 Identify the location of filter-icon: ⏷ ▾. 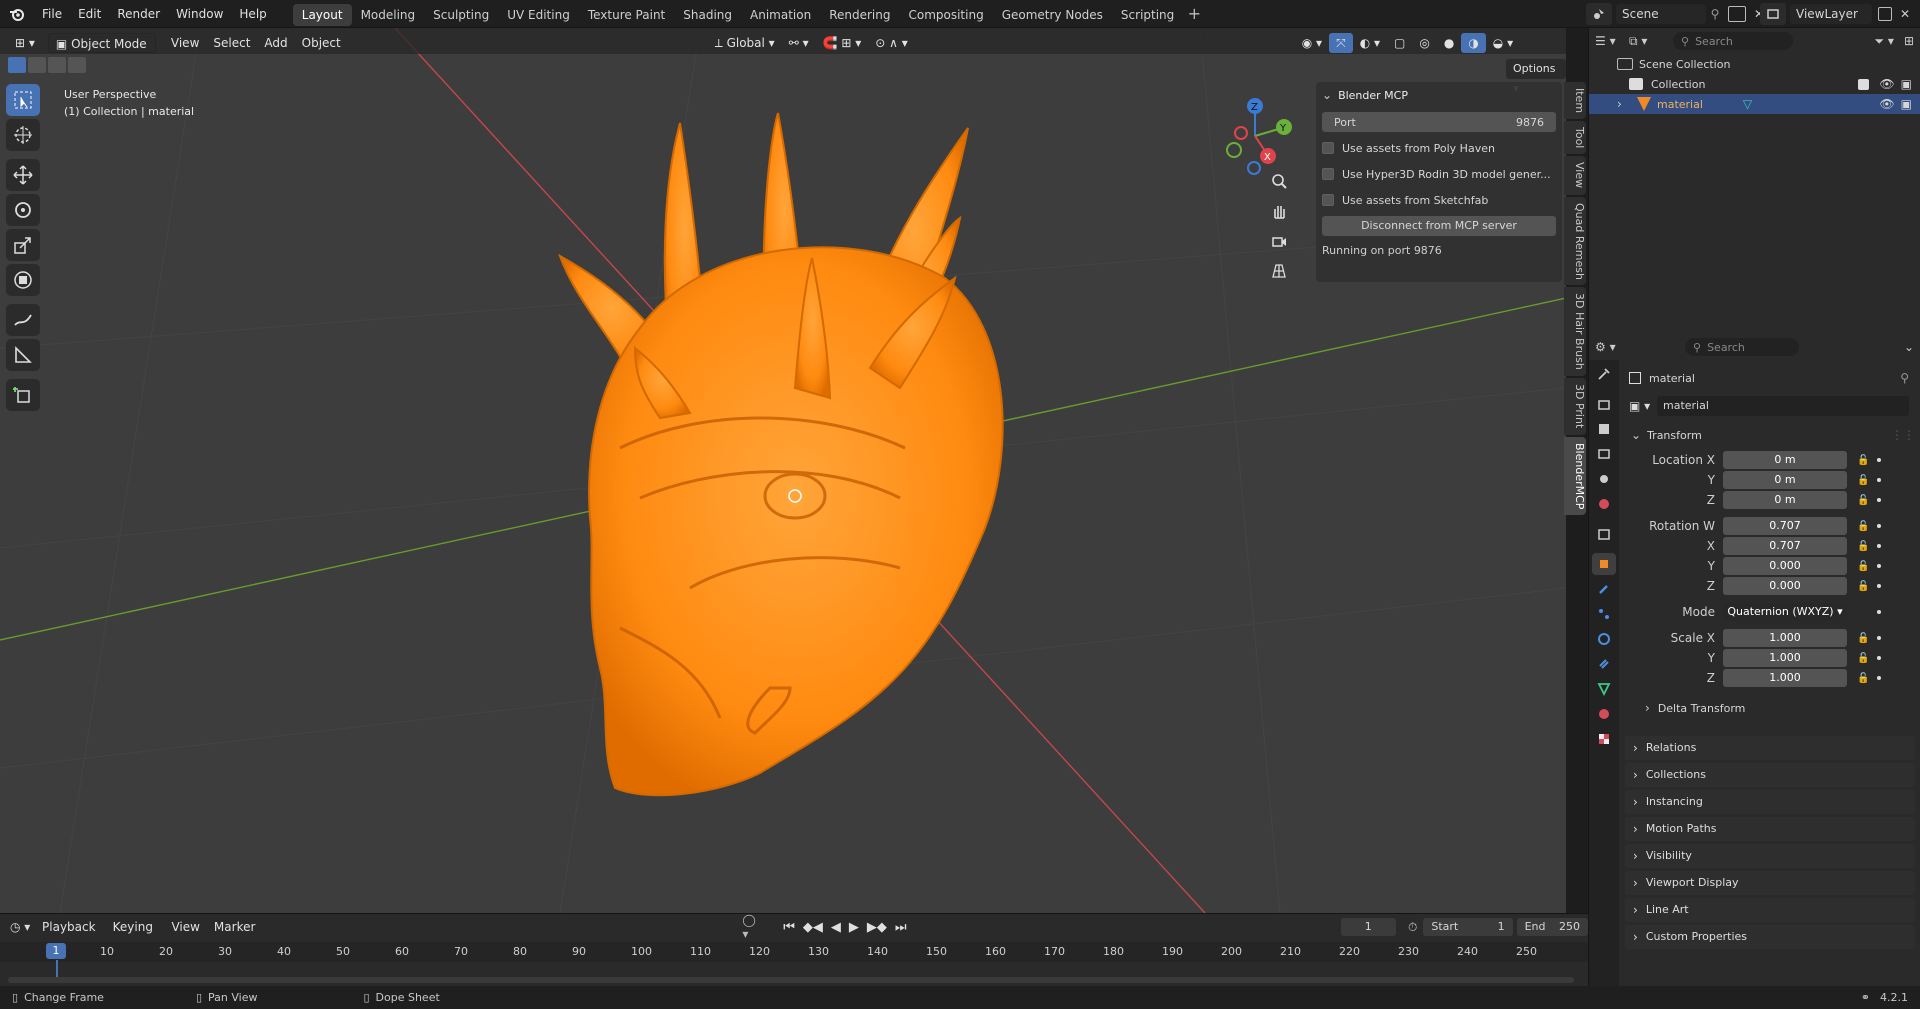
(1883, 41).